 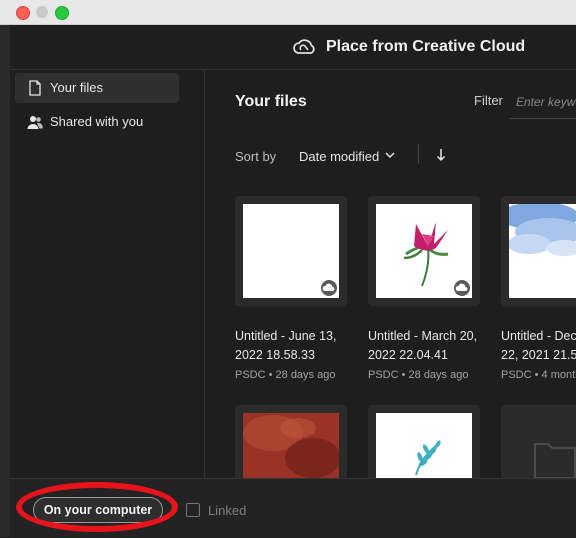 I want to click on file-name: 2022 18.58.33, so click(x=275, y=355).